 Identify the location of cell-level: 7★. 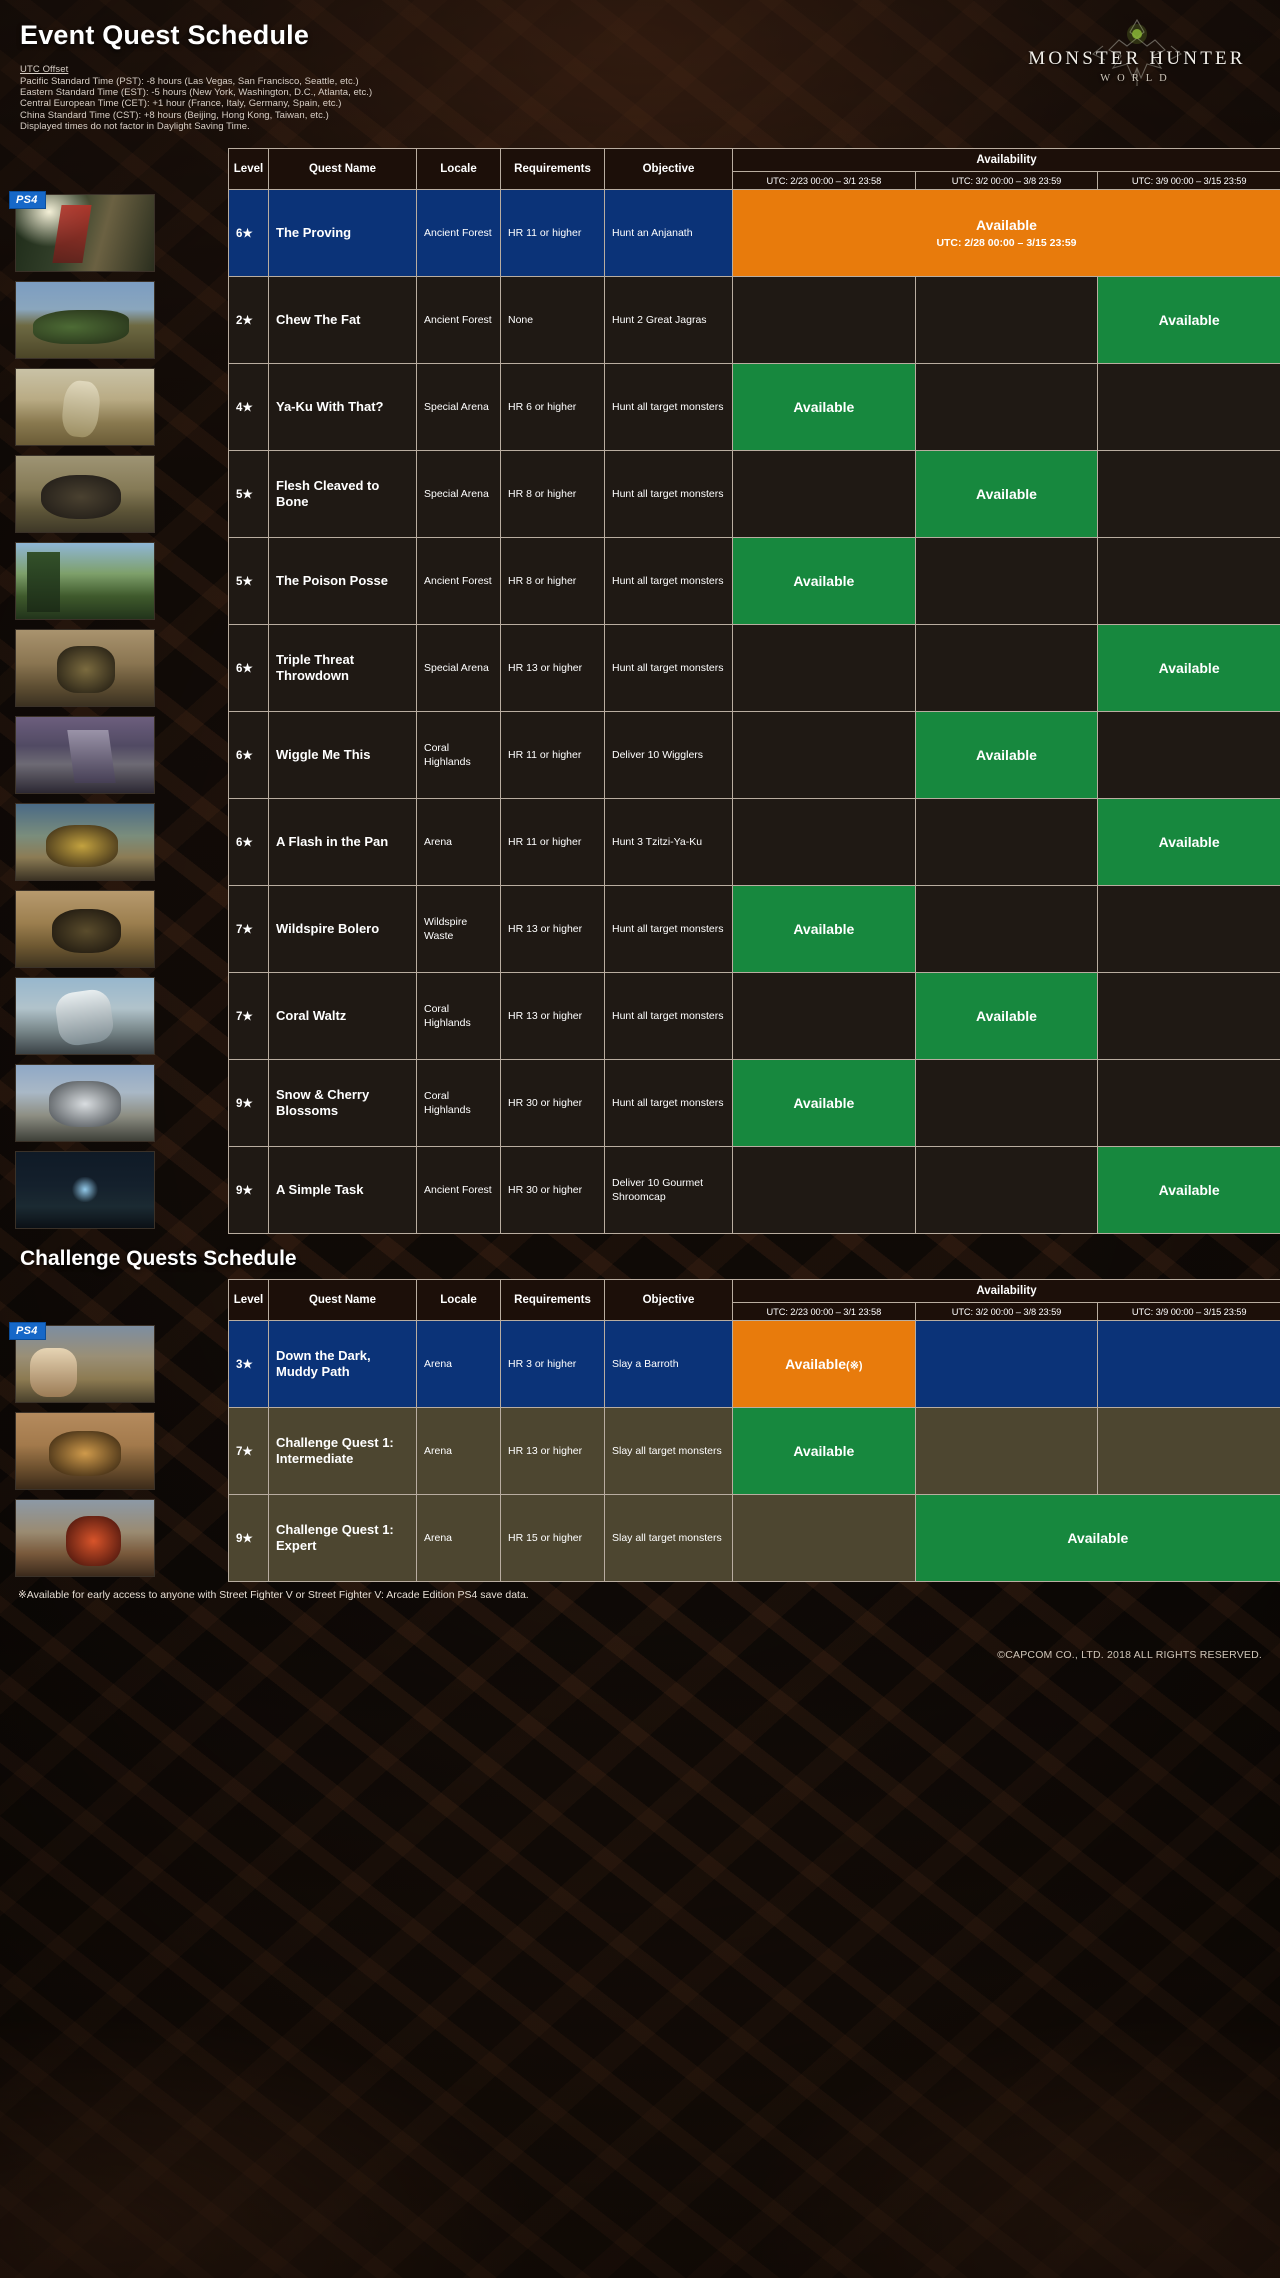
(248, 1016).